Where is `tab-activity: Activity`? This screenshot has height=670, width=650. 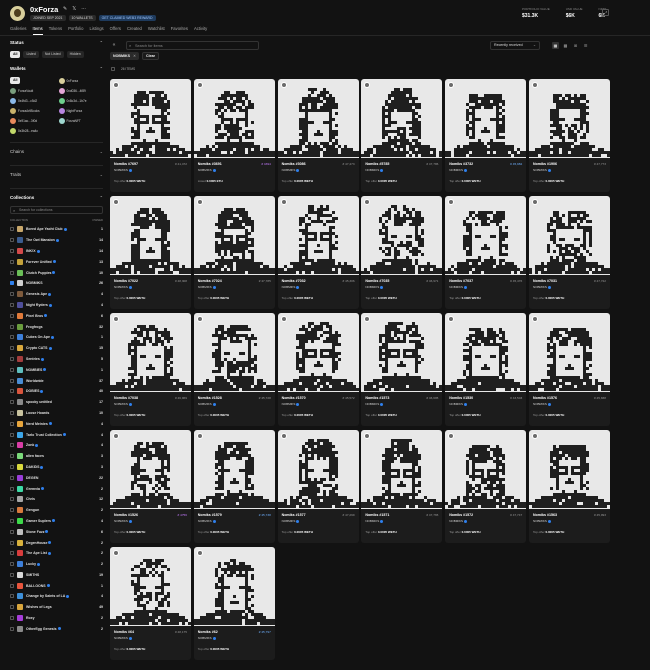
tab-activity: Activity is located at coordinates (200, 30).